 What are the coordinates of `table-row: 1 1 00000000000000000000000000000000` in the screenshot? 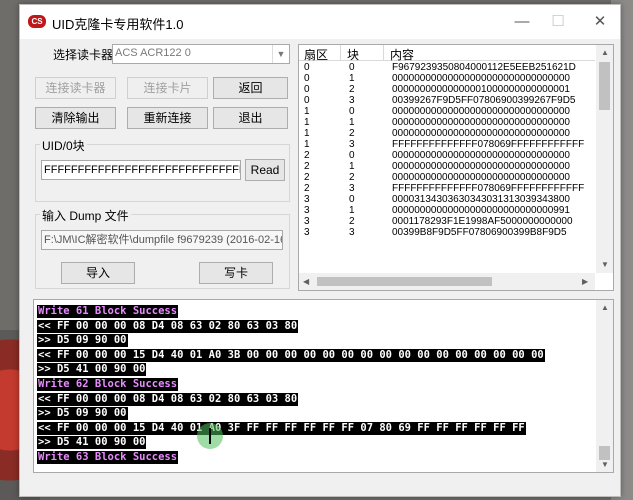 It's located at (447, 122).